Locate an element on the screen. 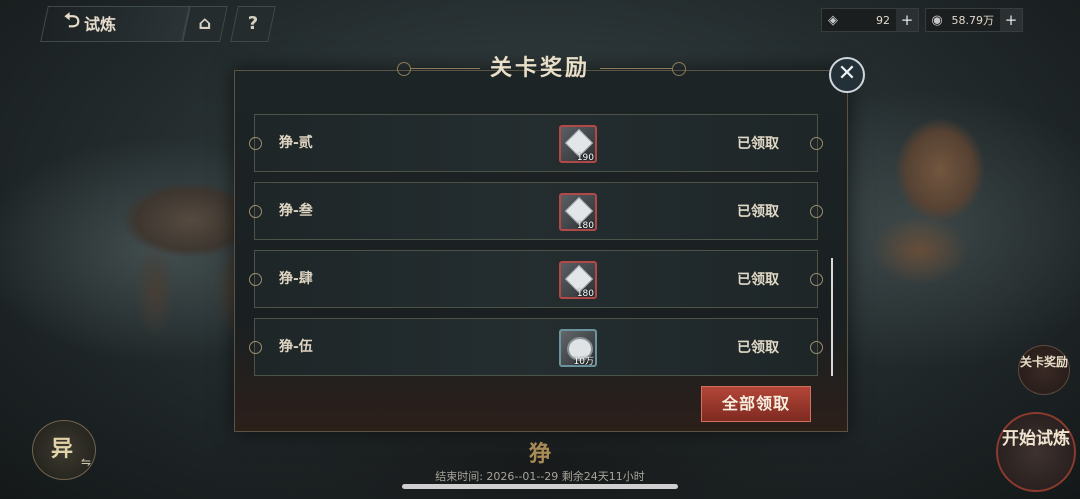 This screenshot has width=1080, height=499. back-button: ⮌ 试炼 is located at coordinates (90, 22).